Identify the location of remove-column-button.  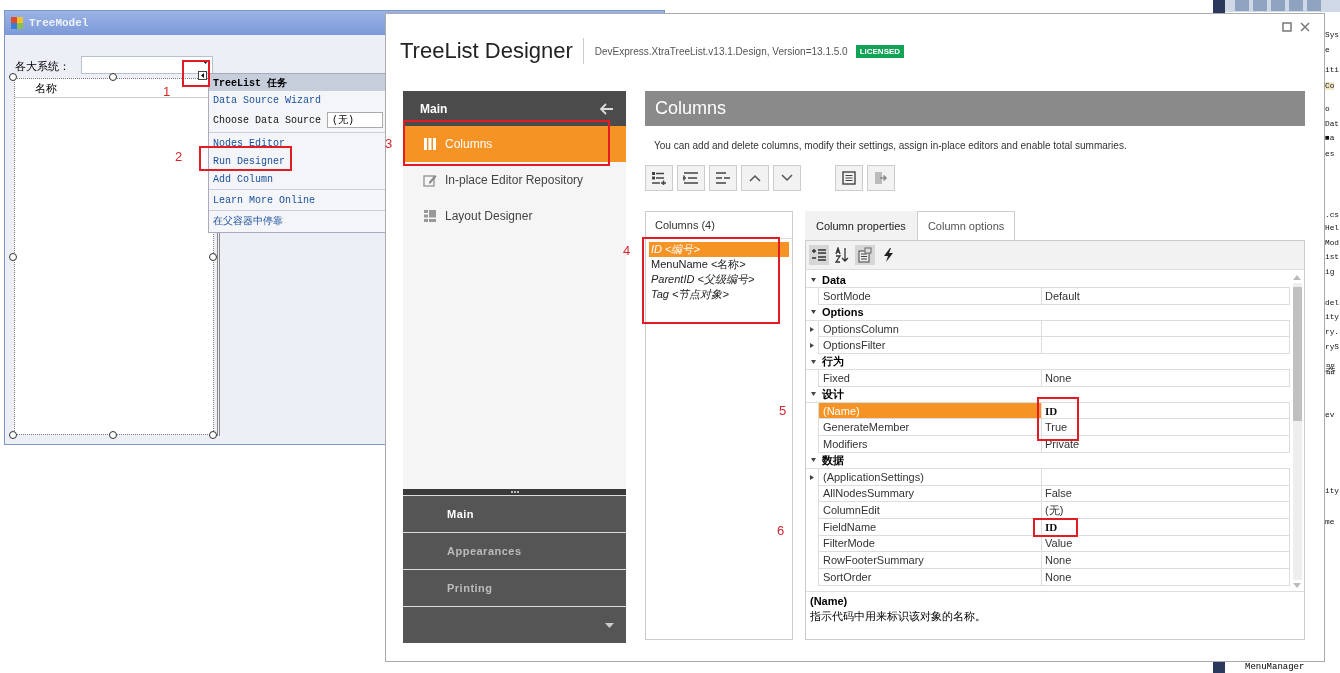
(723, 178).